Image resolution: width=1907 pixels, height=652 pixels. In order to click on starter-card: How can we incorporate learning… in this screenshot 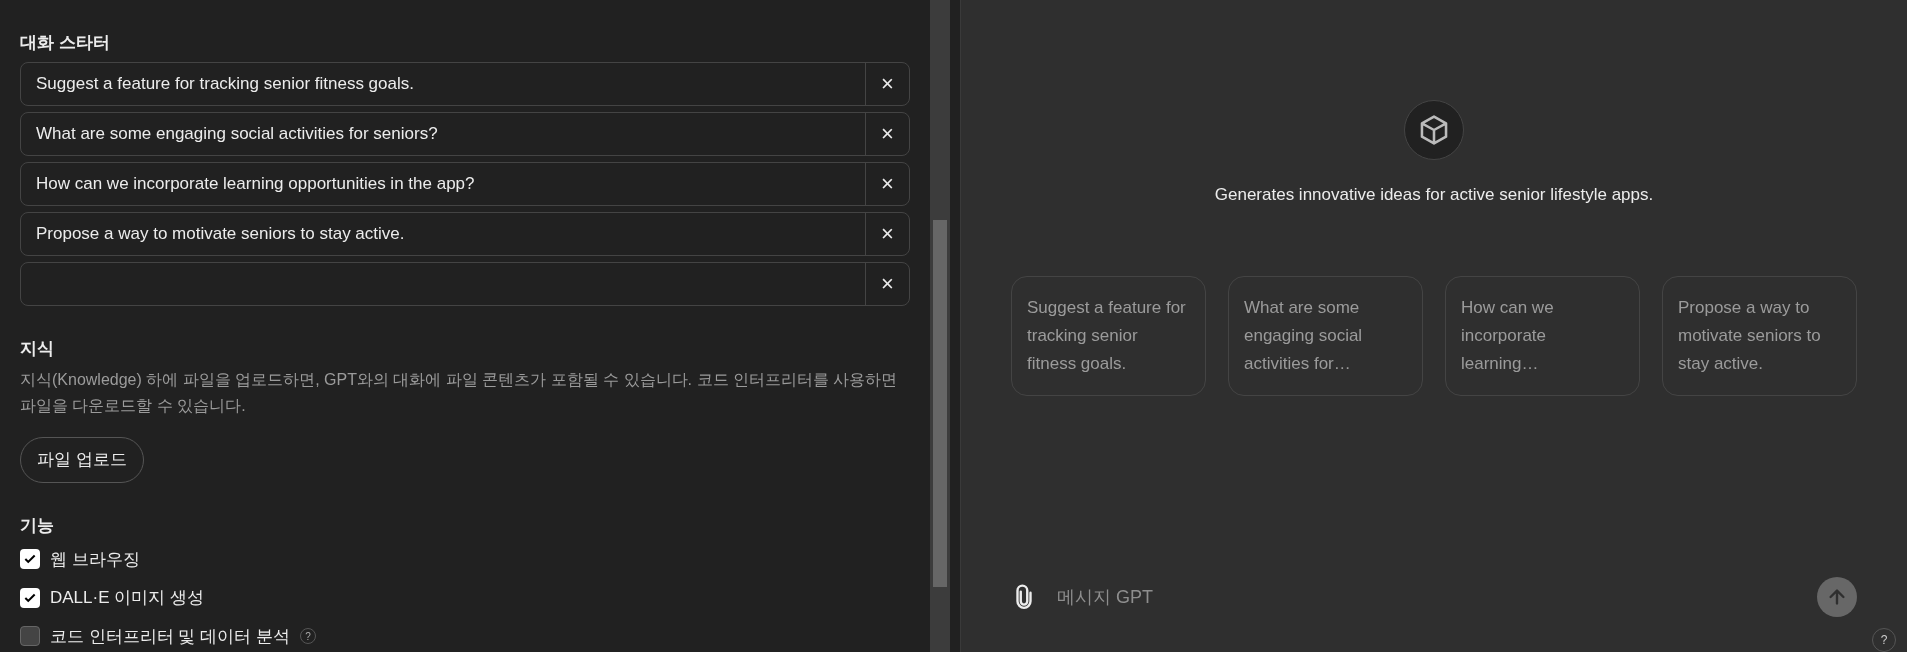, I will do `click(1542, 335)`.